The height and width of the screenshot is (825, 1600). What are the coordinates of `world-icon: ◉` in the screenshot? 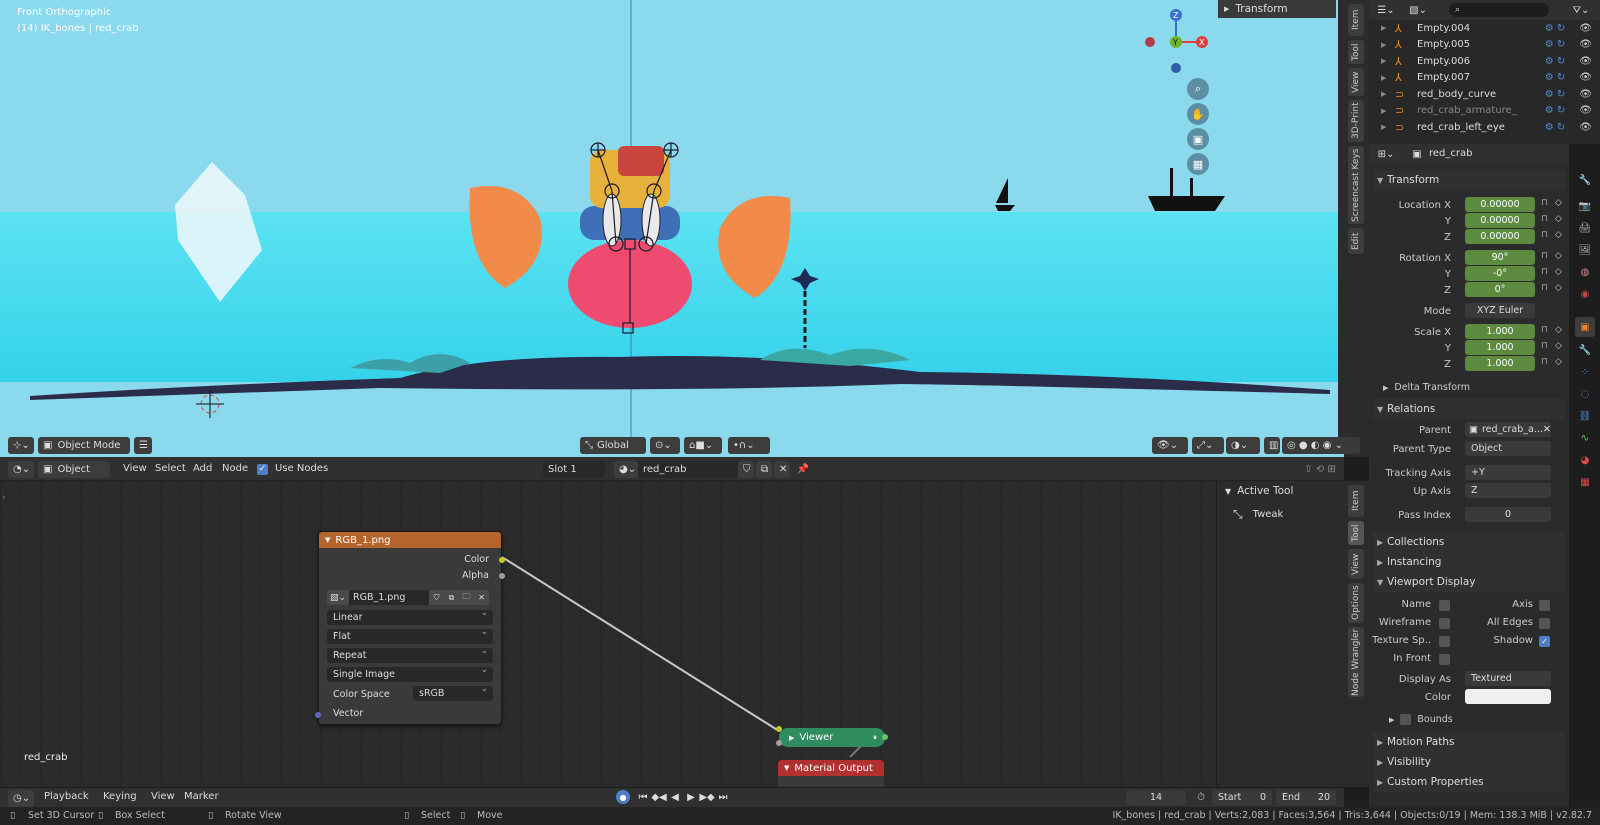 It's located at (1585, 294).